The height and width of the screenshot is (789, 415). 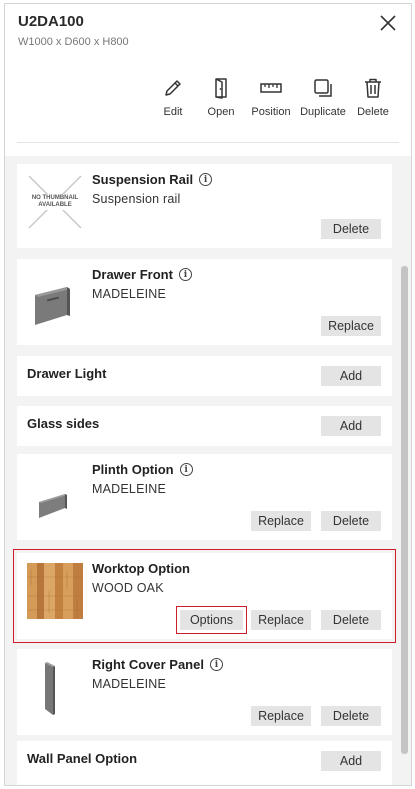 What do you see at coordinates (55, 492) in the screenshot?
I see `plinth-thumbnail` at bounding box center [55, 492].